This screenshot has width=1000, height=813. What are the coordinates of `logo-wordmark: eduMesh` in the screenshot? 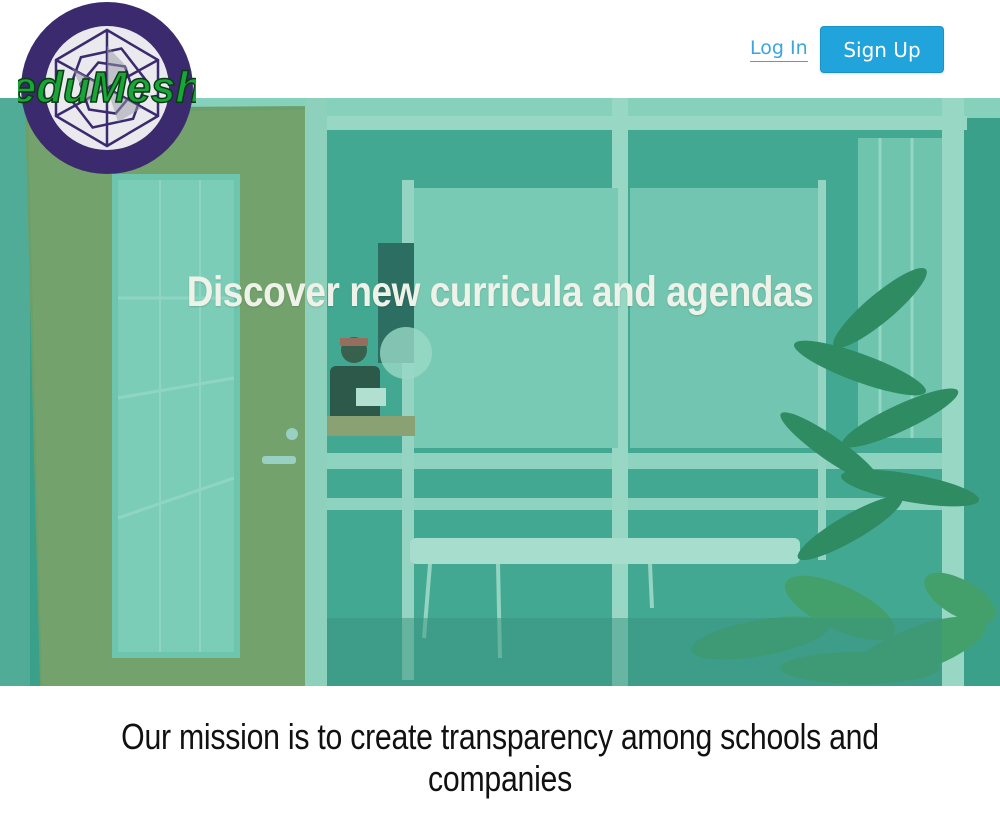 It's located at (107, 87).